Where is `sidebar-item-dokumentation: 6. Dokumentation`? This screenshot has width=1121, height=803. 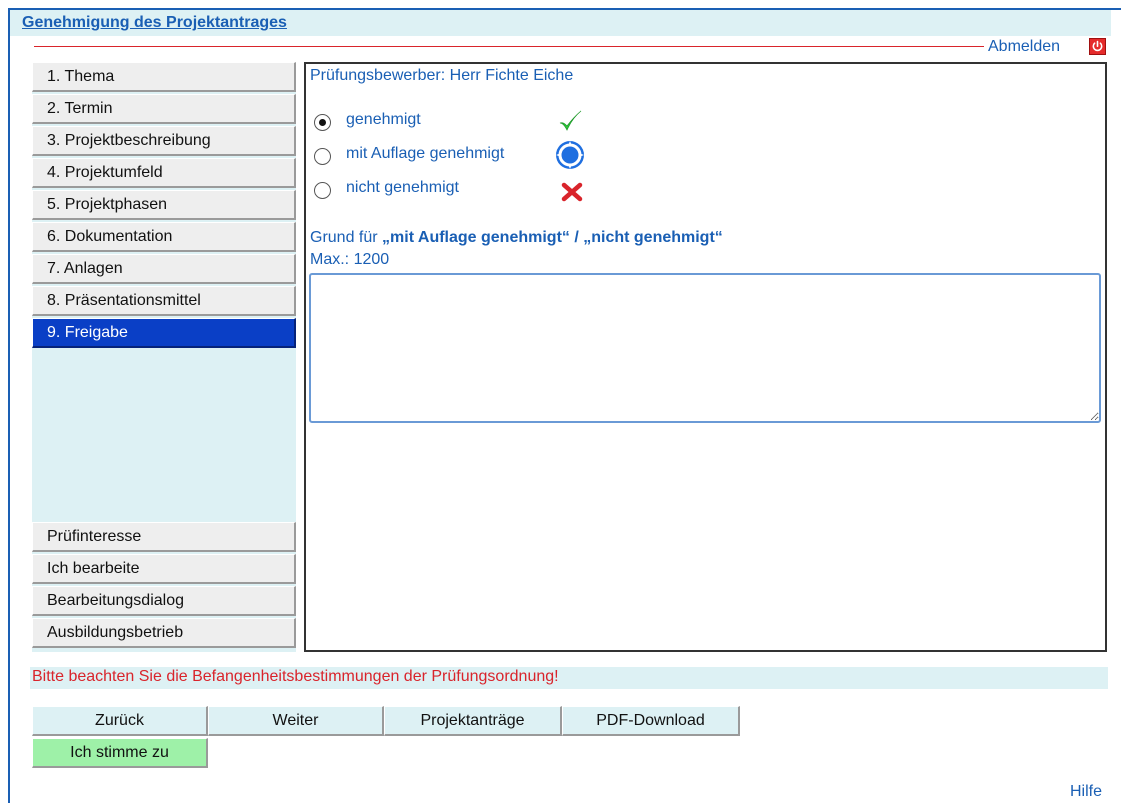
sidebar-item-dokumentation: 6. Dokumentation is located at coordinates (164, 237).